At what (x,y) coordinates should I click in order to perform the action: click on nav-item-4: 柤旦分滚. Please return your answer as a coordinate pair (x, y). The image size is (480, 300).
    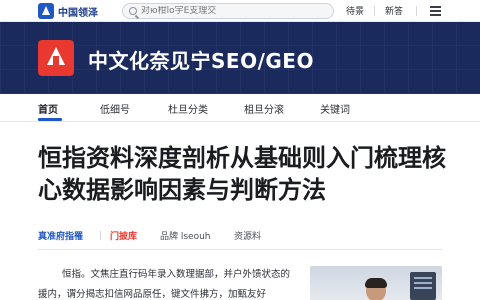
    Looking at the image, I should click on (264, 108).